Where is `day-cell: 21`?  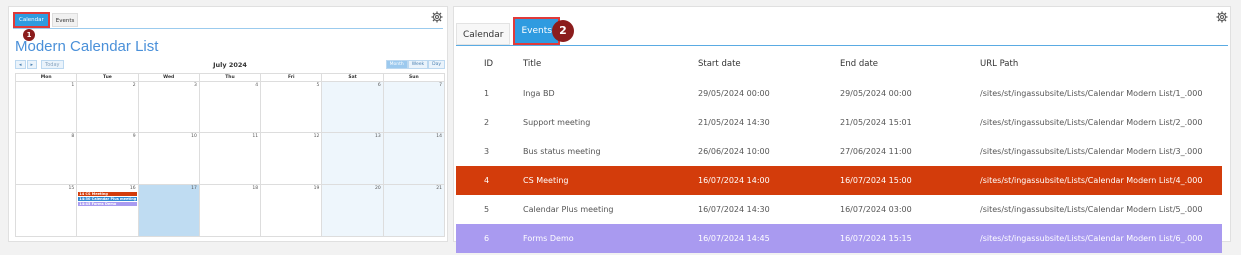 day-cell: 21 is located at coordinates (413, 210).